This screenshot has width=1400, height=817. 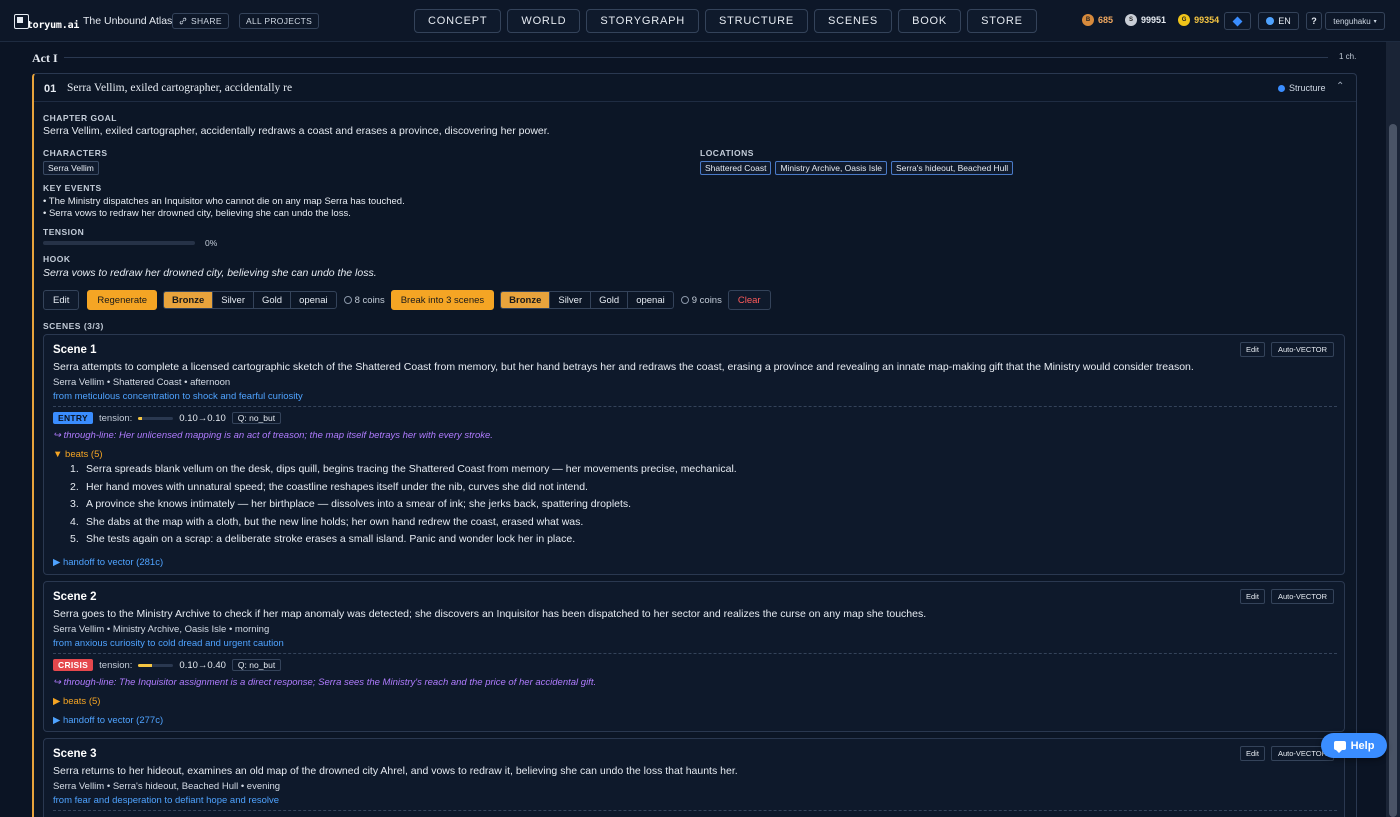 What do you see at coordinates (1340, 86) in the screenshot?
I see `chevron-up-icon: ⌃` at bounding box center [1340, 86].